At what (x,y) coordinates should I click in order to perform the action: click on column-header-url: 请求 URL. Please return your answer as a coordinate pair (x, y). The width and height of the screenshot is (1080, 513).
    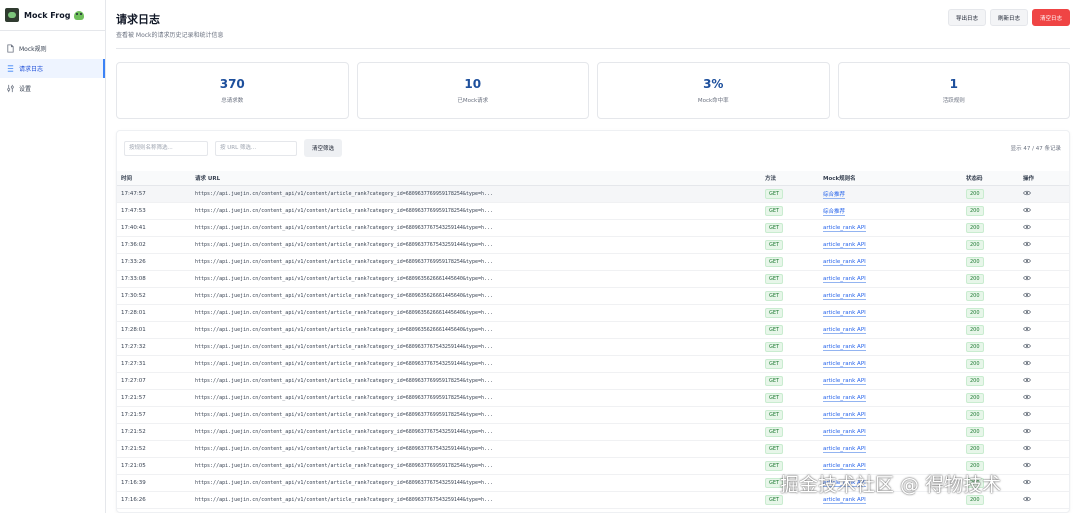
    Looking at the image, I should click on (480, 178).